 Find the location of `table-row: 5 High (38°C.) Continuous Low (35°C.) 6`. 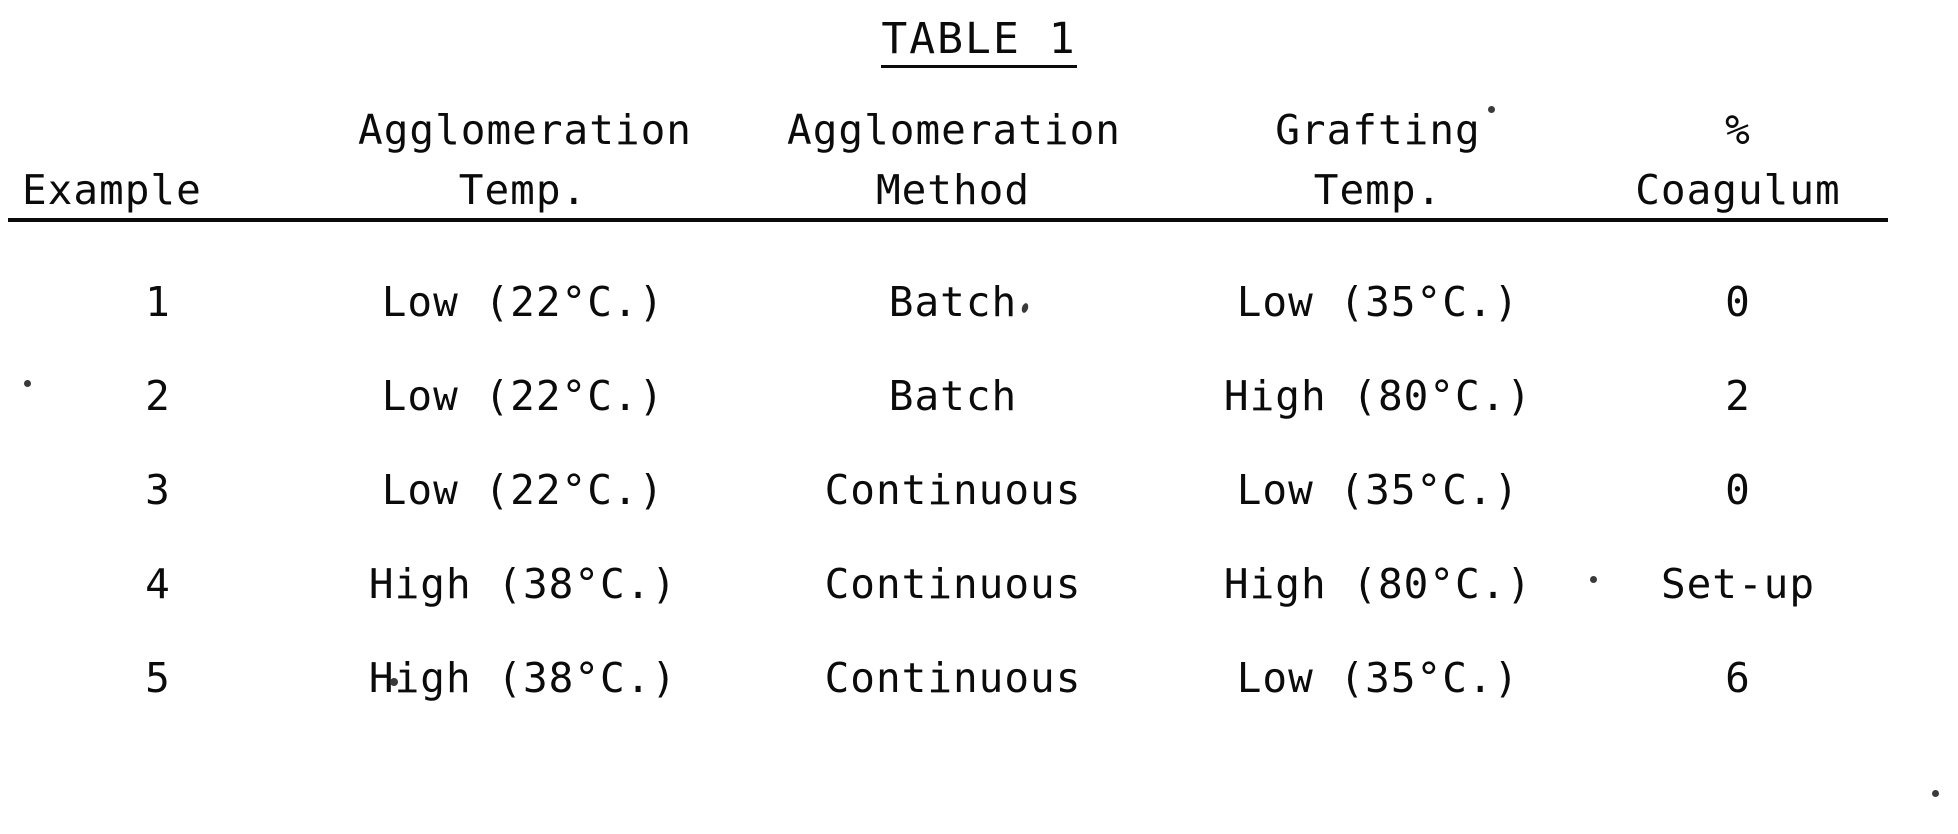

table-row: 5 High (38°C.) Continuous Low (35°C.) 6 is located at coordinates (948, 675).